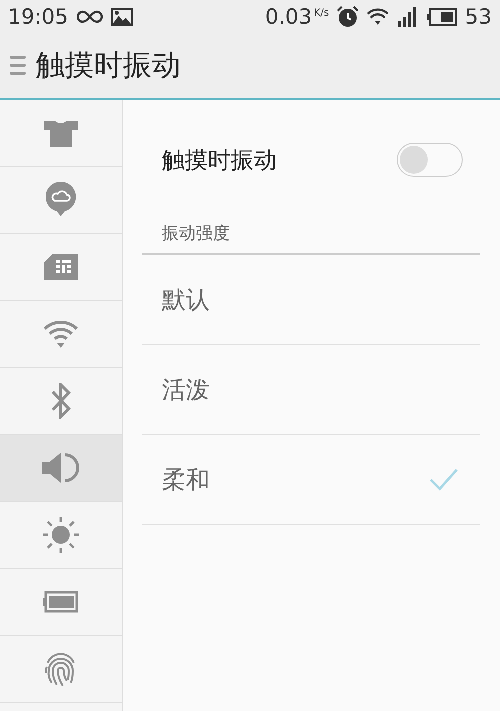  I want to click on section-header: 振动强度, so click(196, 234).